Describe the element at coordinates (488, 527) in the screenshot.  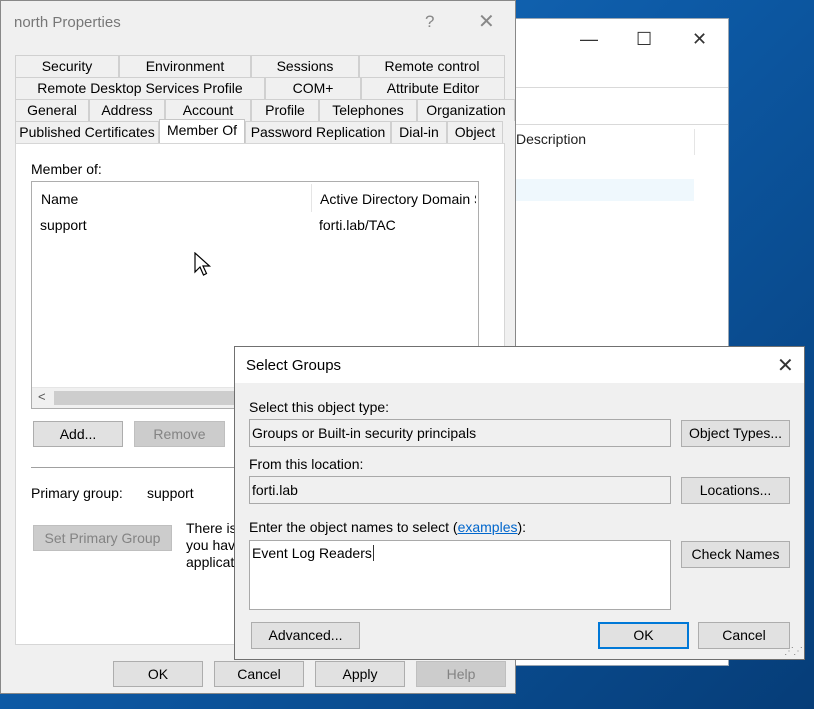
I see `examples-link: examples` at that location.